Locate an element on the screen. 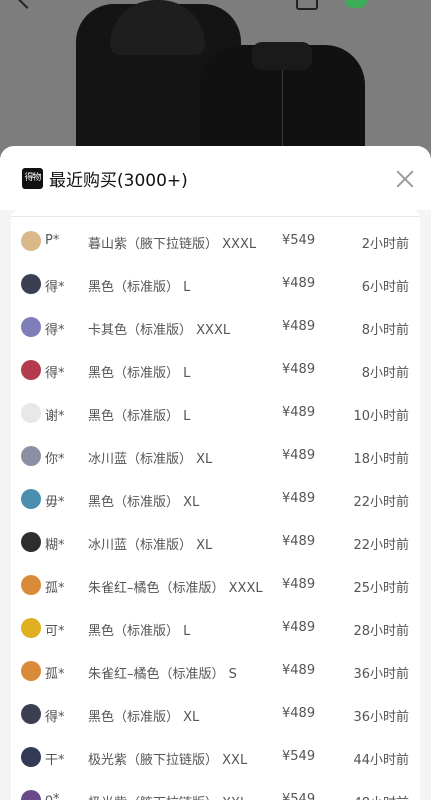  purchase-row: 孤* 朱雀红–橘色（标准版） S ¥489 36小时前 is located at coordinates (215, 671).